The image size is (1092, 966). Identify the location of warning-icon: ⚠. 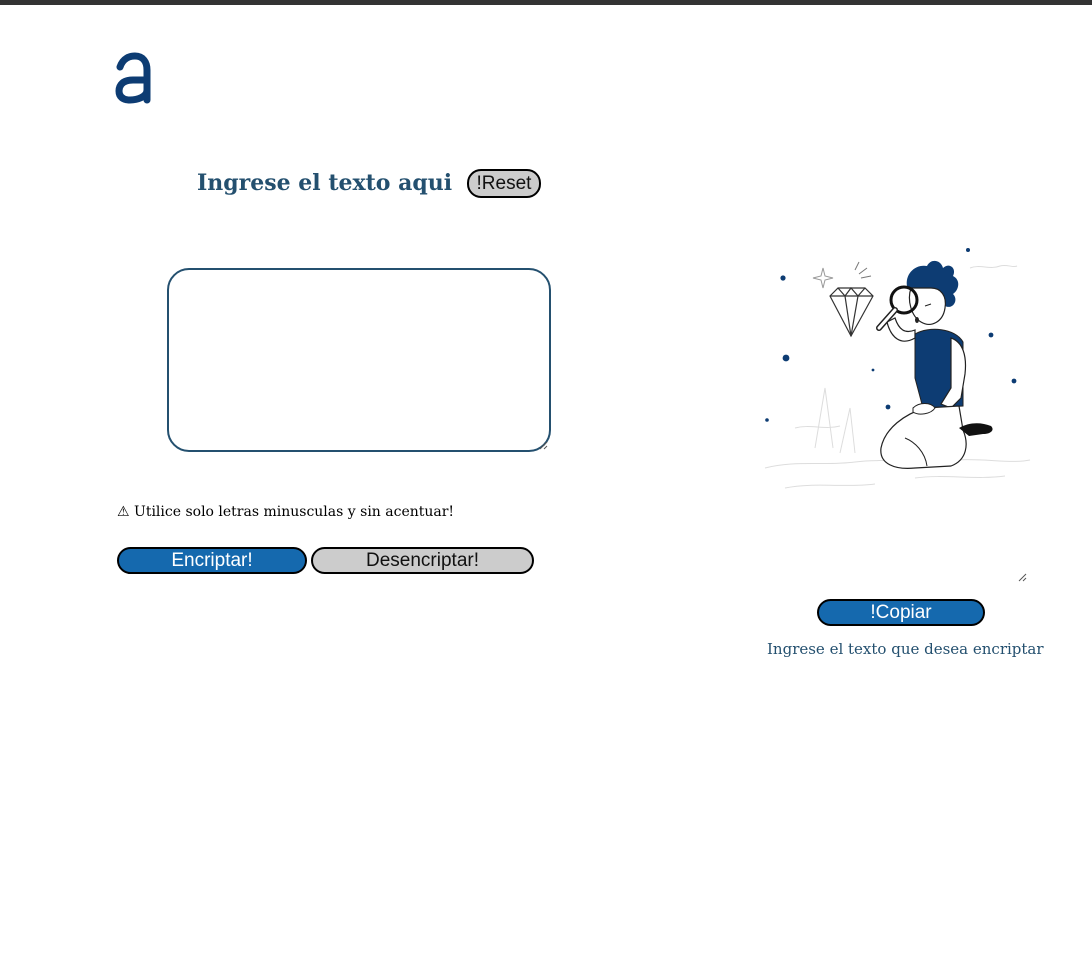
(123, 512).